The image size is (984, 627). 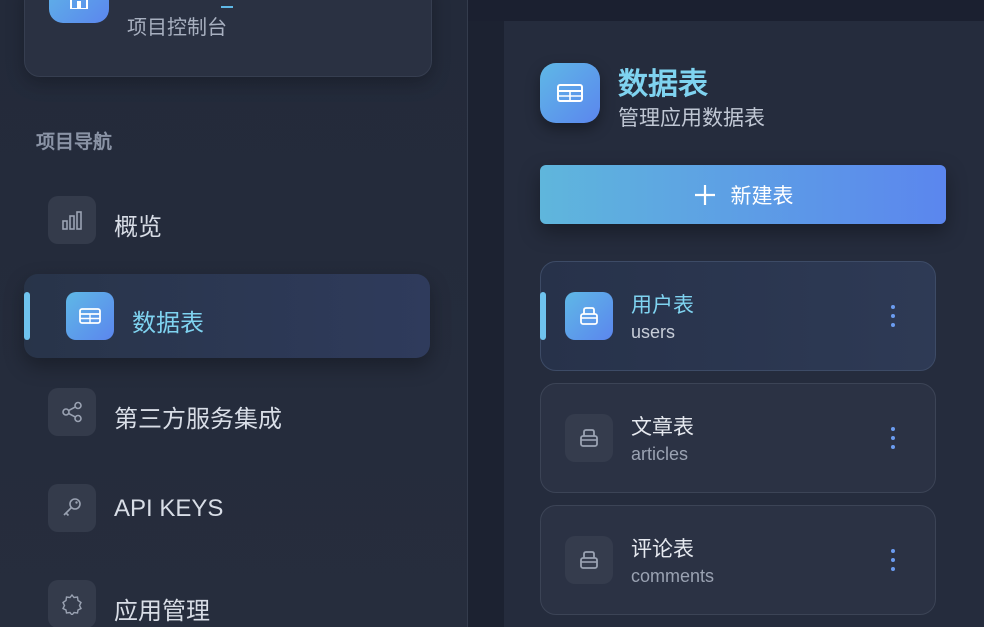 What do you see at coordinates (228, 38) in the screenshot?
I see `project-card: 项目控制台` at bounding box center [228, 38].